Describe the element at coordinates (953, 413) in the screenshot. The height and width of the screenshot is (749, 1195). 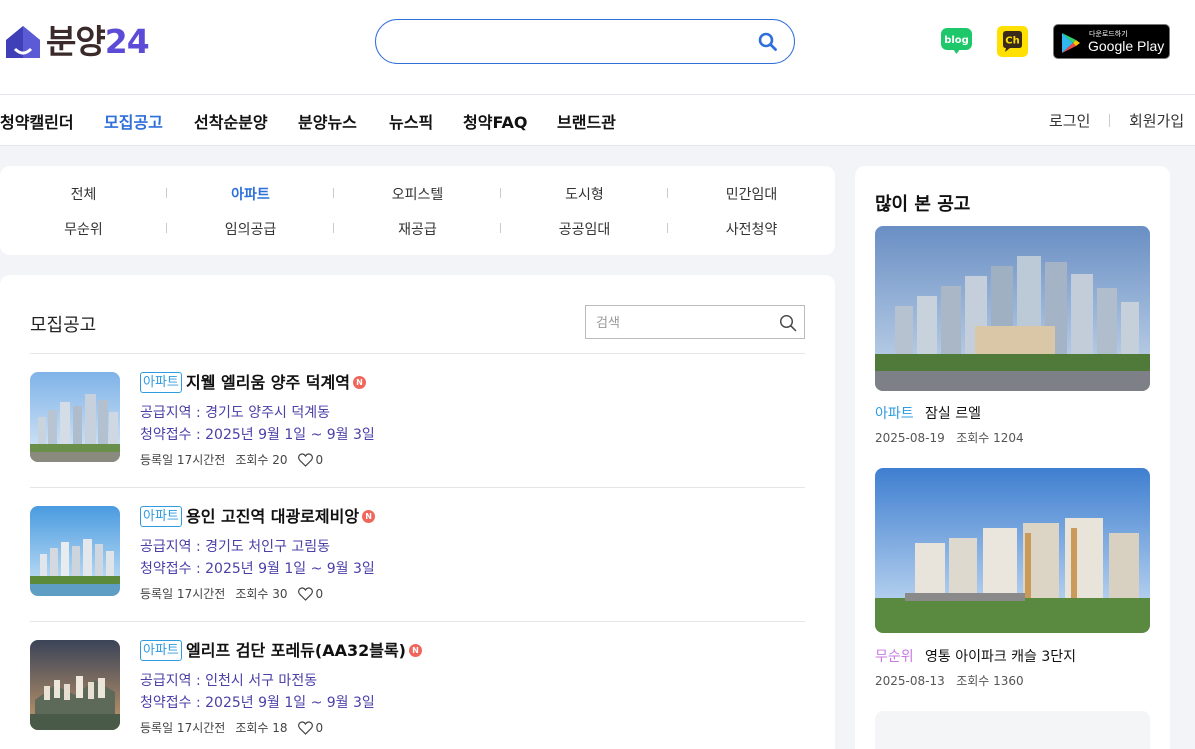
I see `popular-item-name: 잠실 르엘` at that location.